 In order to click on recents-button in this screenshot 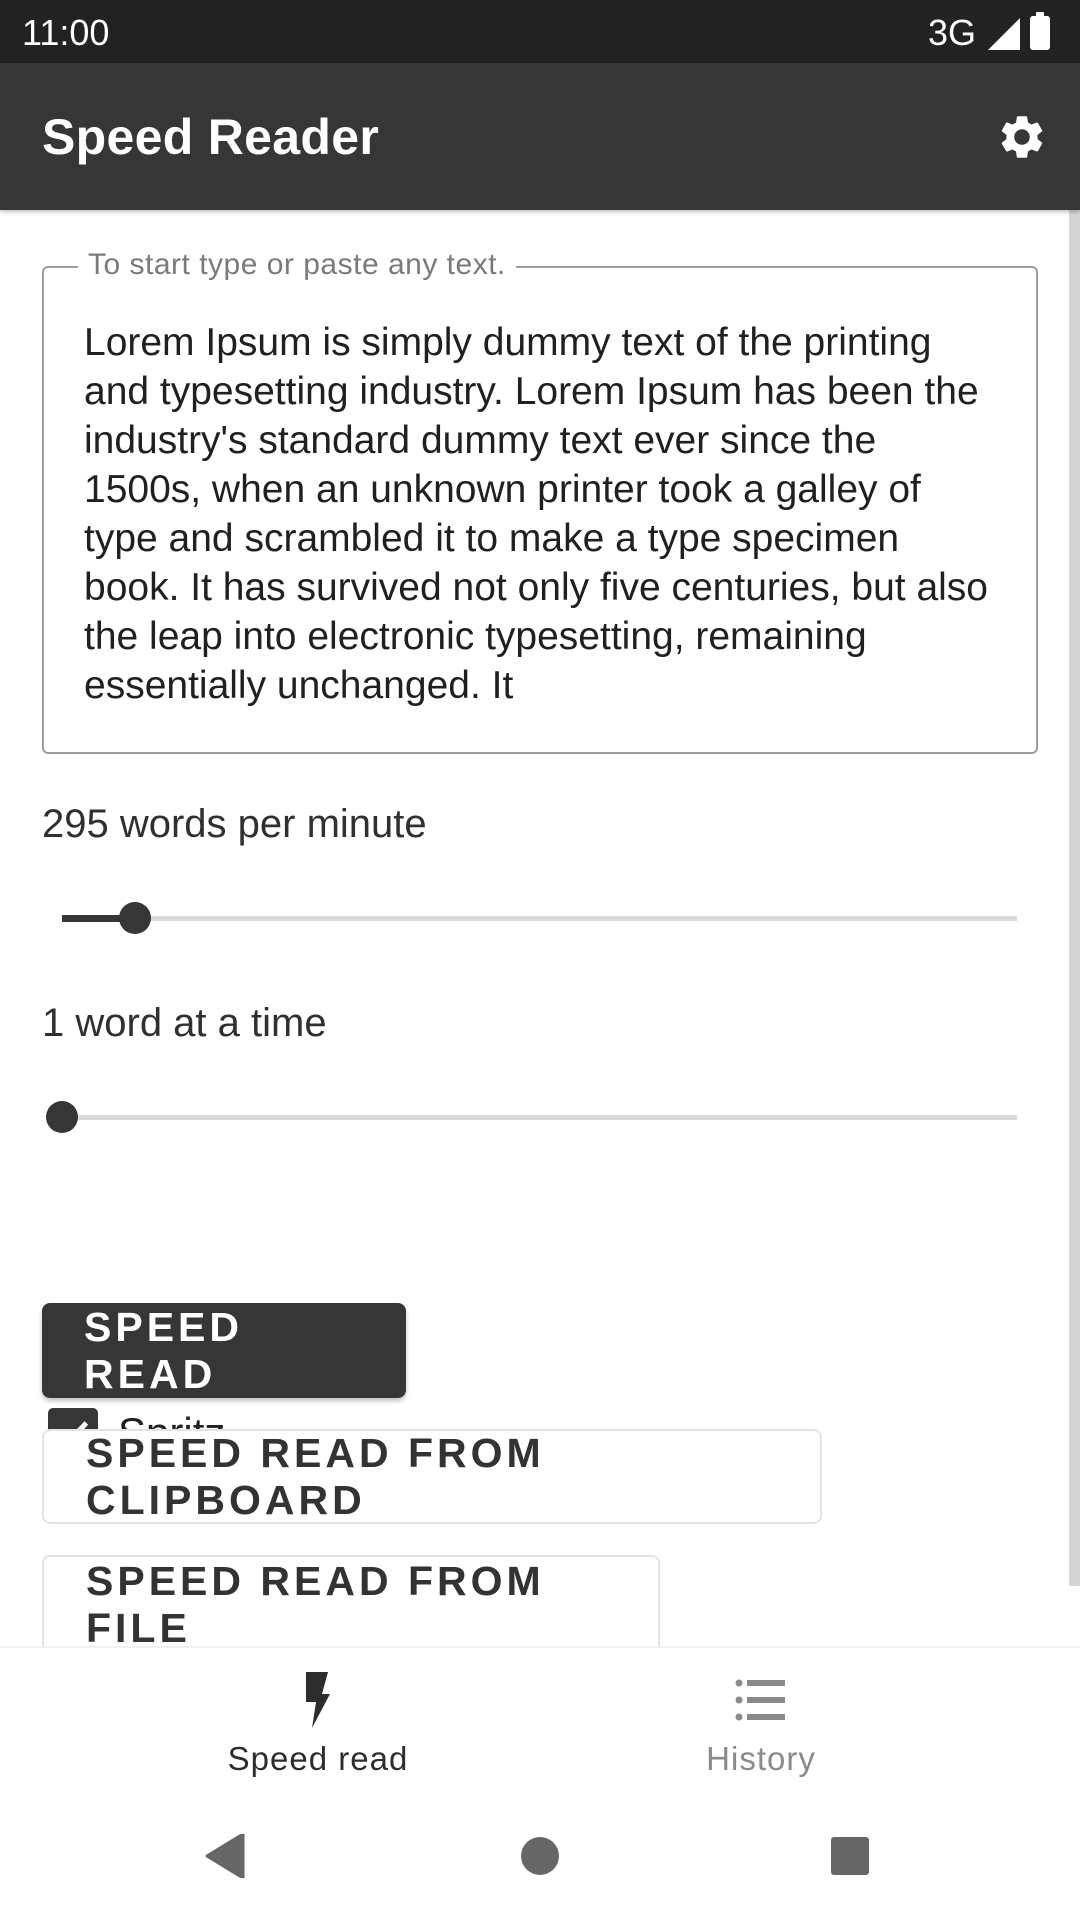, I will do `click(850, 1856)`.